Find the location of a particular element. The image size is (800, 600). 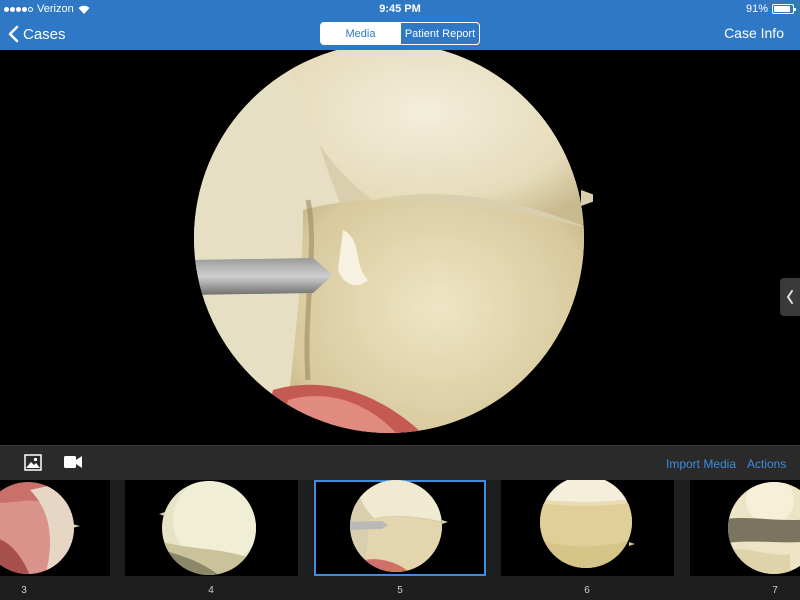

status-bar: Verizon 9:45 PM 91% is located at coordinates (400, 9).